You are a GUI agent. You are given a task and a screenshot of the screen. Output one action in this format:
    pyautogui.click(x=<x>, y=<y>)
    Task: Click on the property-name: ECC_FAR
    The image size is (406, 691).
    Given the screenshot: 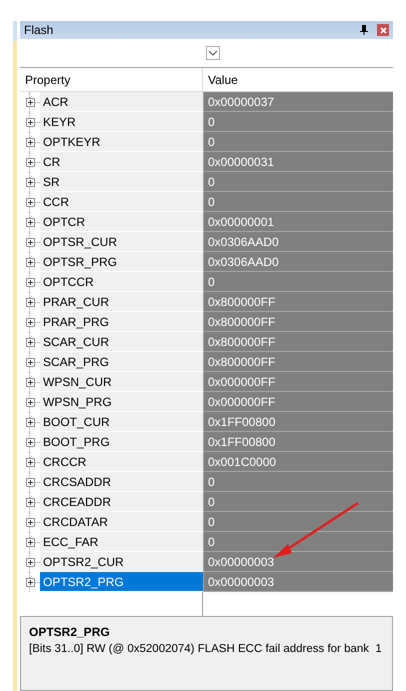 What is the action you would take?
    pyautogui.click(x=121, y=542)
    